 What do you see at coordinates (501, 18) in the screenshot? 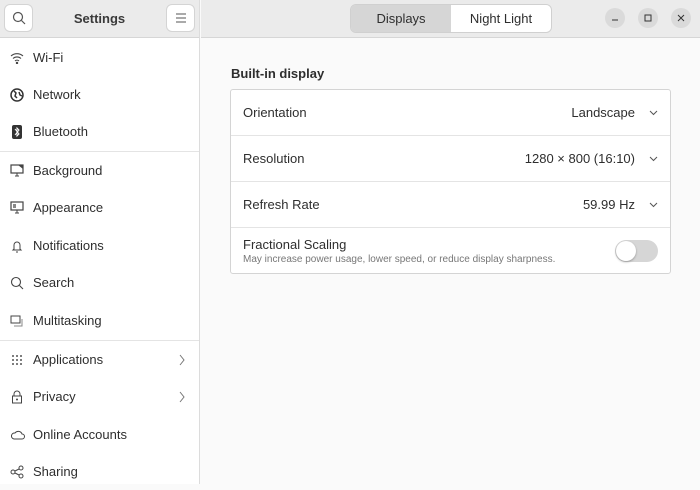
I see `tab-night-light: Night Light` at bounding box center [501, 18].